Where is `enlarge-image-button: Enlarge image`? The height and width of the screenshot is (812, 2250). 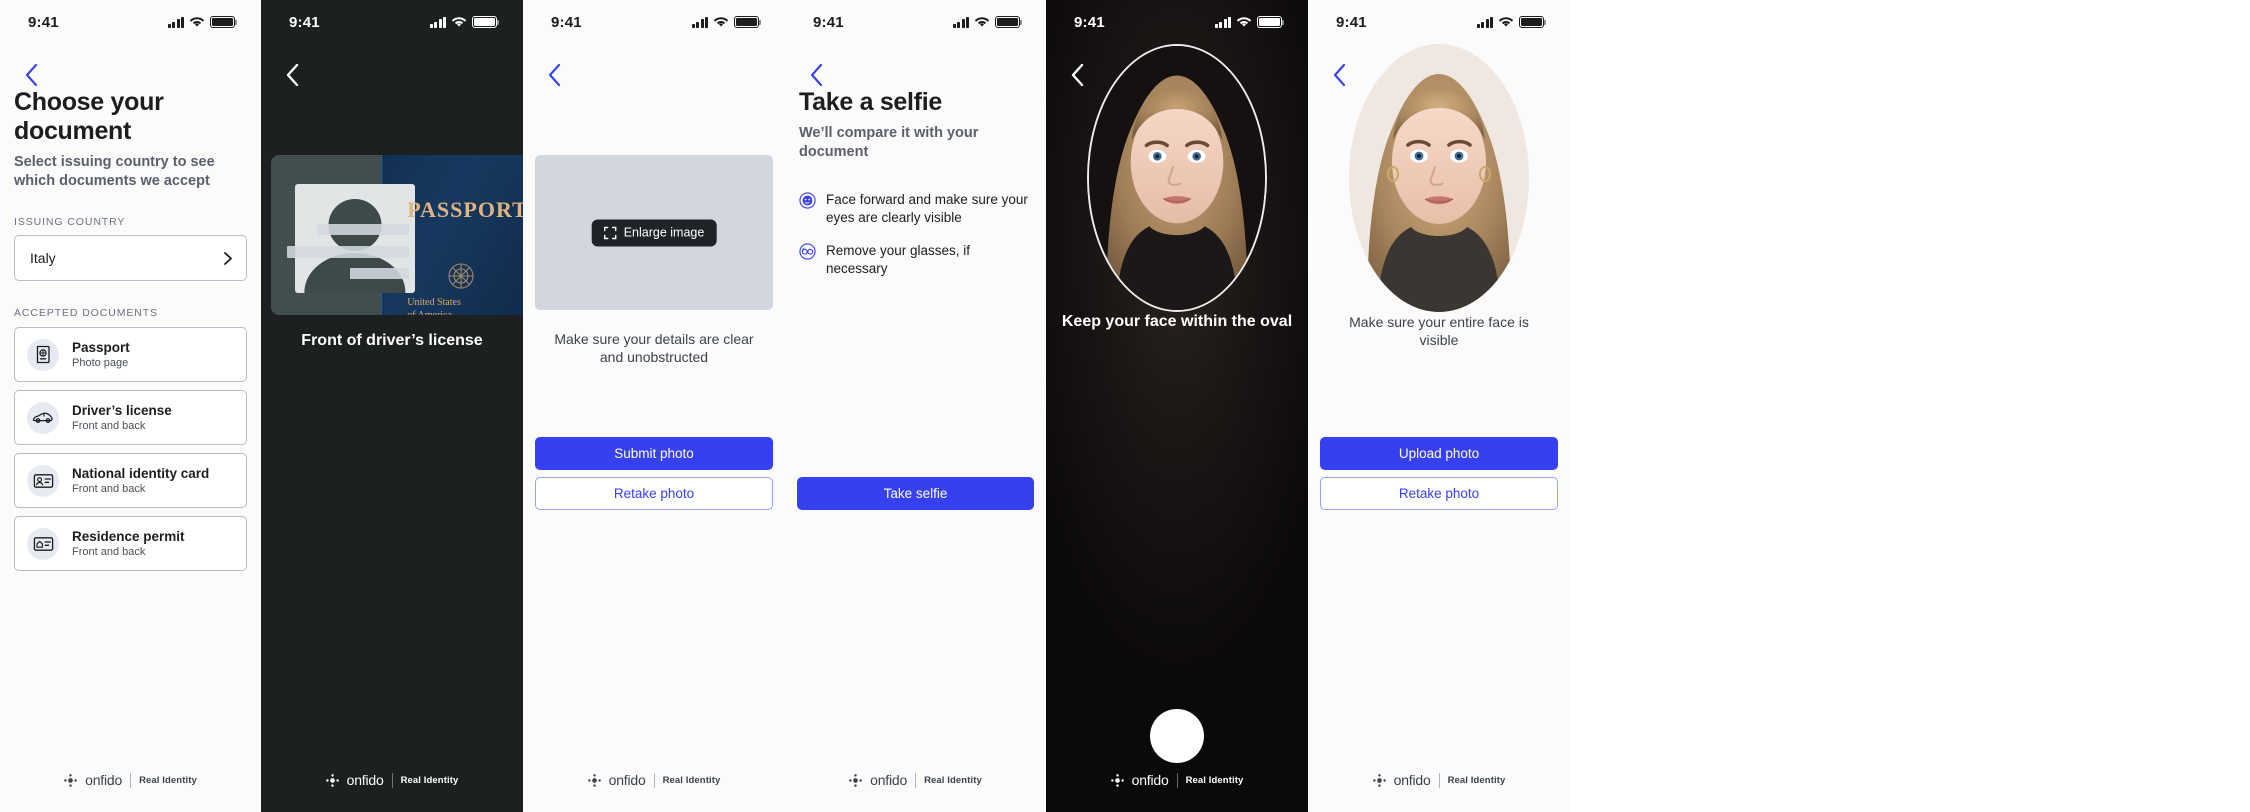
enlarge-image-button: Enlarge image is located at coordinates (654, 232).